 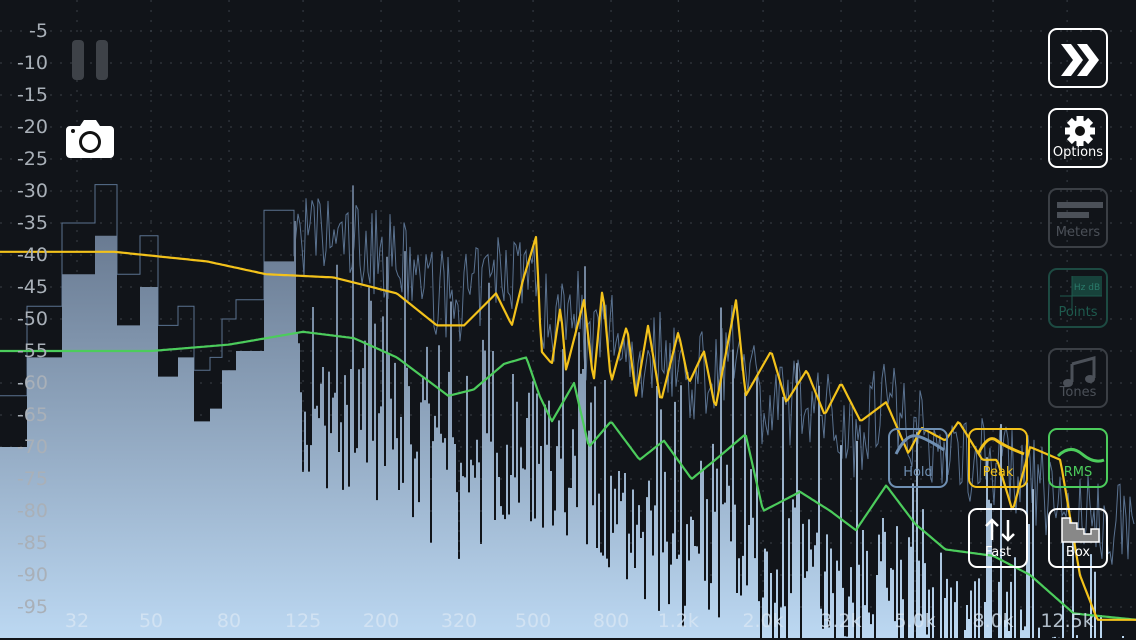 I want to click on x-axis-label: 5.0k, so click(x=915, y=621).